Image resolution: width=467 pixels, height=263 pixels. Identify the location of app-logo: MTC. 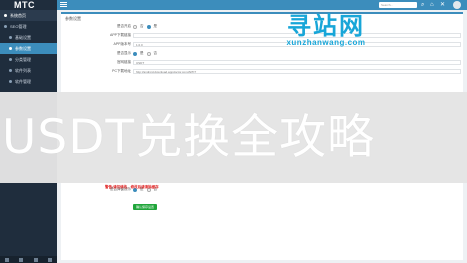
(24, 5).